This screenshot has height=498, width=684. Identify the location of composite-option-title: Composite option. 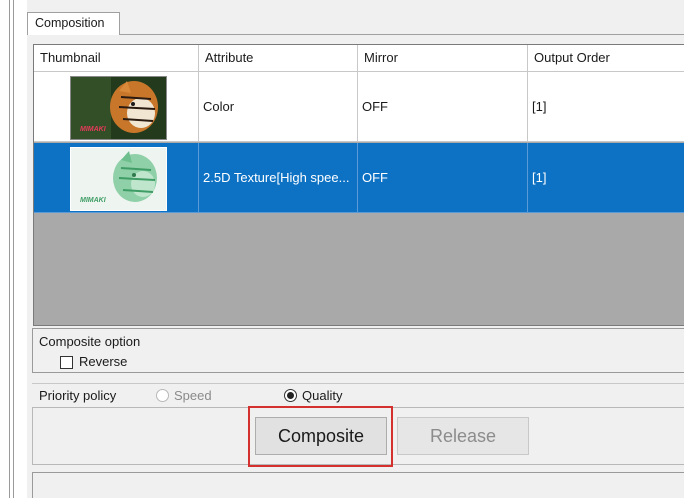
(90, 341).